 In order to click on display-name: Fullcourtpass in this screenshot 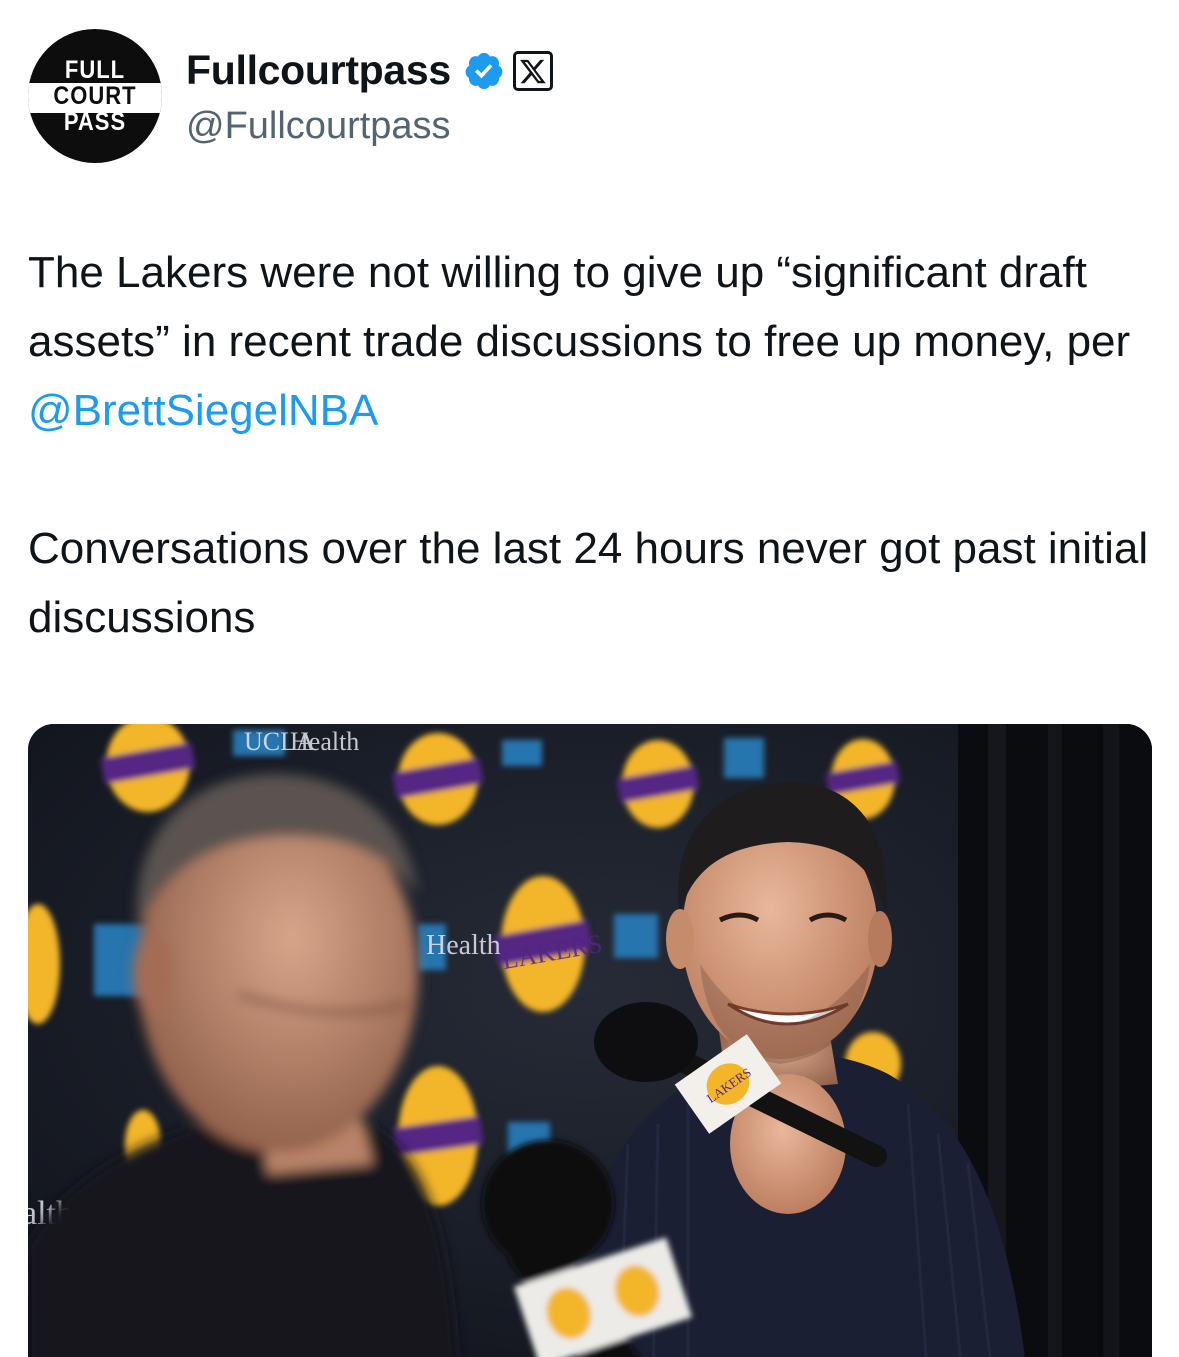, I will do `click(318, 70)`.